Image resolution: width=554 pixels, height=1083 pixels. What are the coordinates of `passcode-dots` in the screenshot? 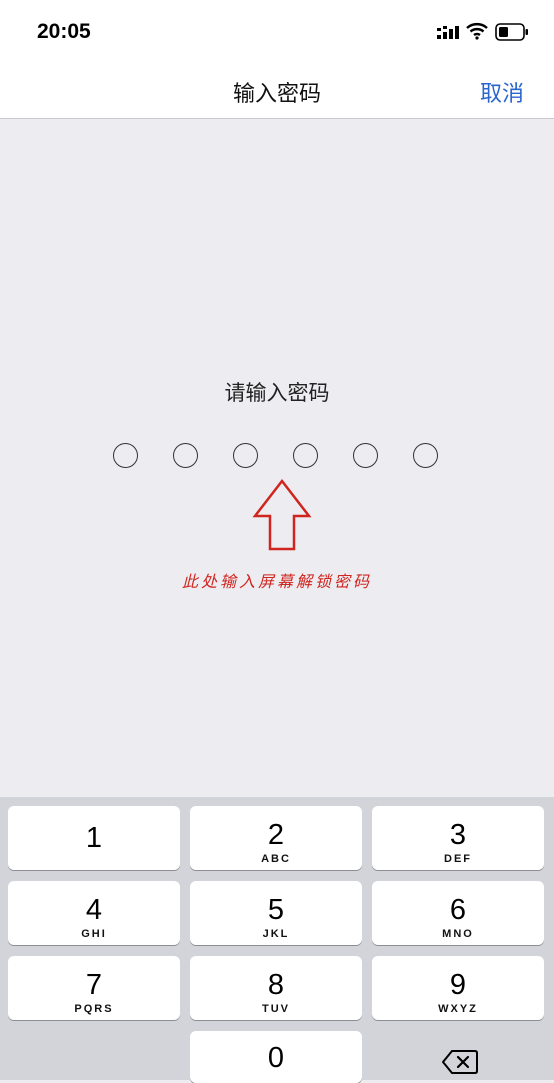 It's located at (278, 457).